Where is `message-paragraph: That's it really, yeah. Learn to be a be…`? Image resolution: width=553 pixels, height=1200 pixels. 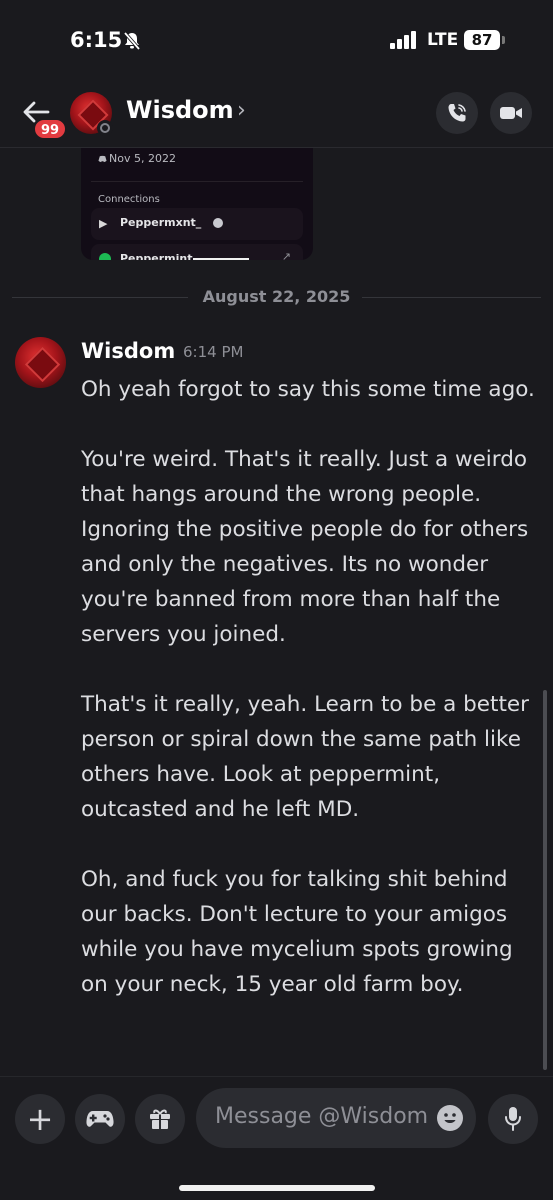 message-paragraph: That's it really, yeah. Learn to be a be… is located at coordinates (305, 757).